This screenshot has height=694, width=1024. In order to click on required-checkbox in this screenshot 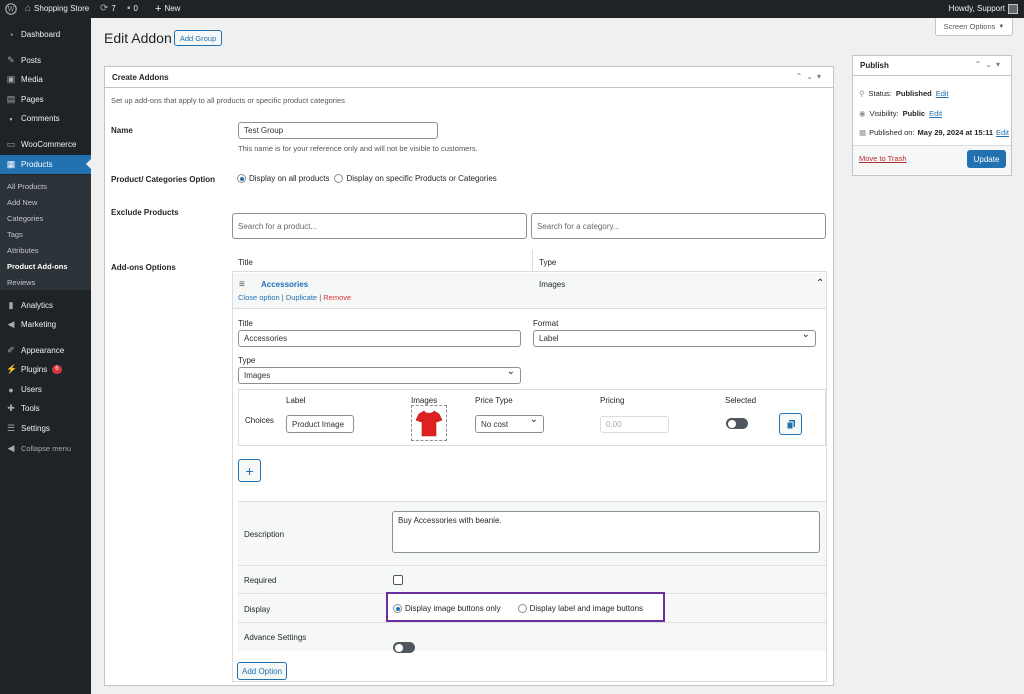, I will do `click(398, 580)`.